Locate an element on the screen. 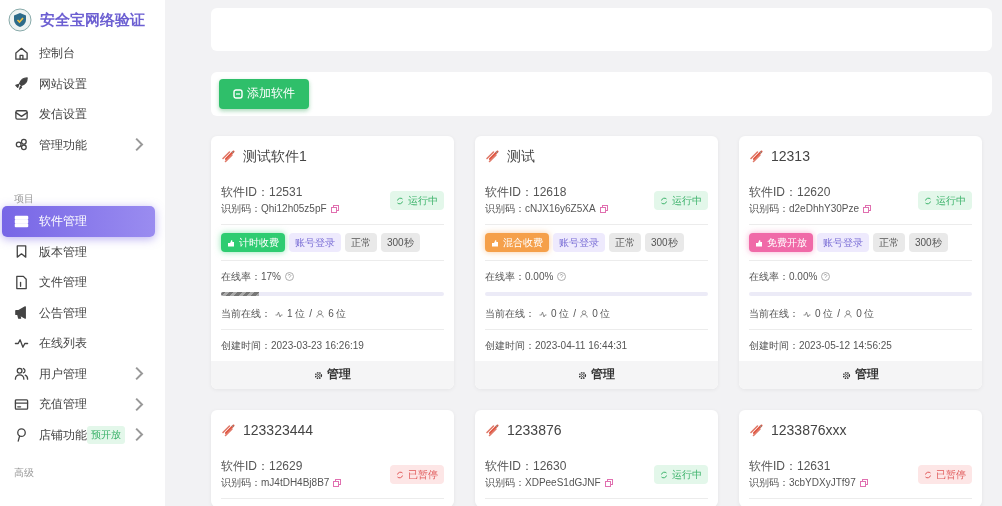  software-name: 123323444 is located at coordinates (278, 430).